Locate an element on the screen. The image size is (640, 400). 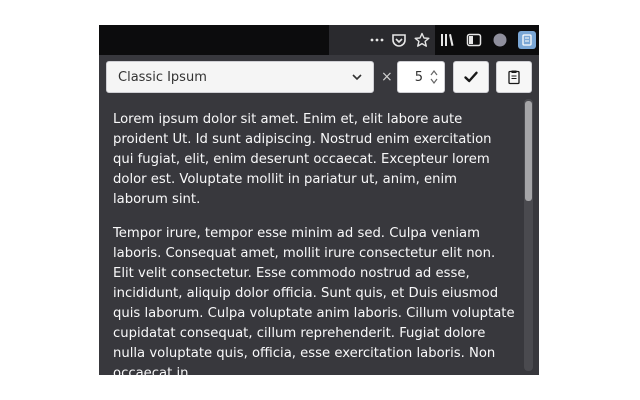
browser-toolbar is located at coordinates (319, 40).